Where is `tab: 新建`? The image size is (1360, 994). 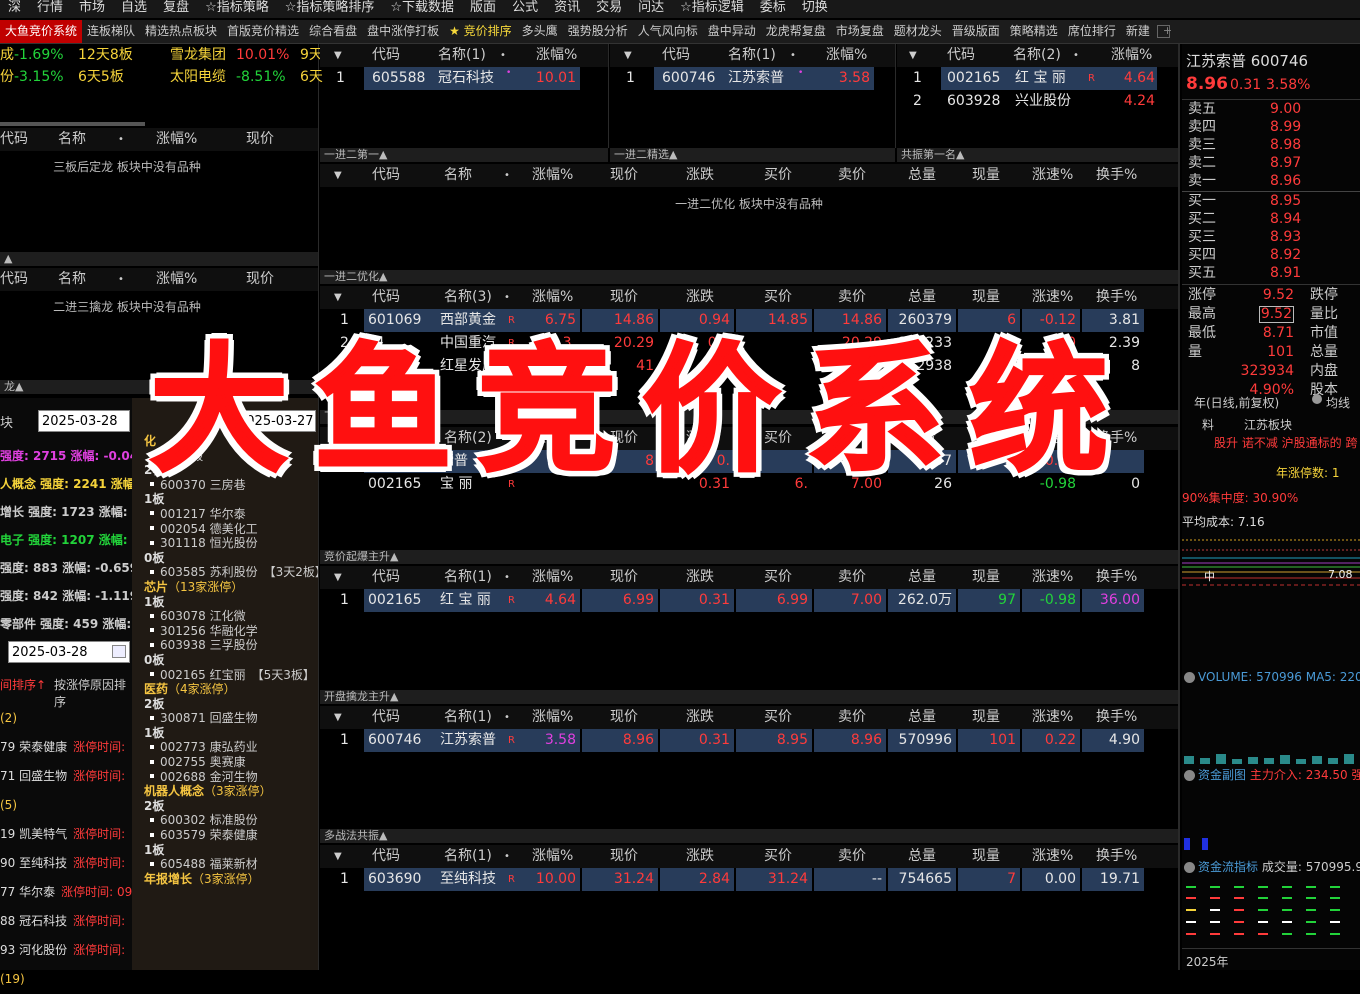
tab: 新建 is located at coordinates (1138, 31).